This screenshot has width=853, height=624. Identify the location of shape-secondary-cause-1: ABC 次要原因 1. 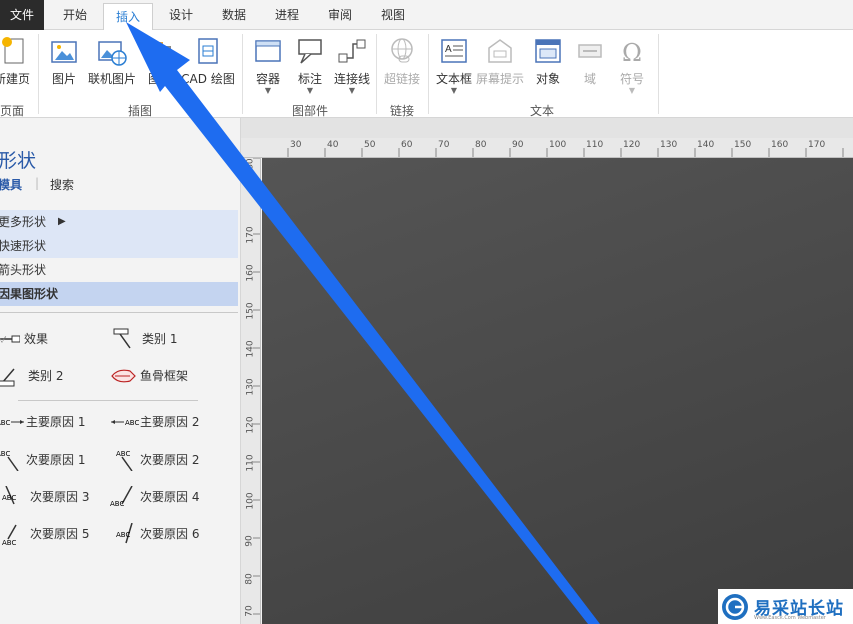
(42, 460).